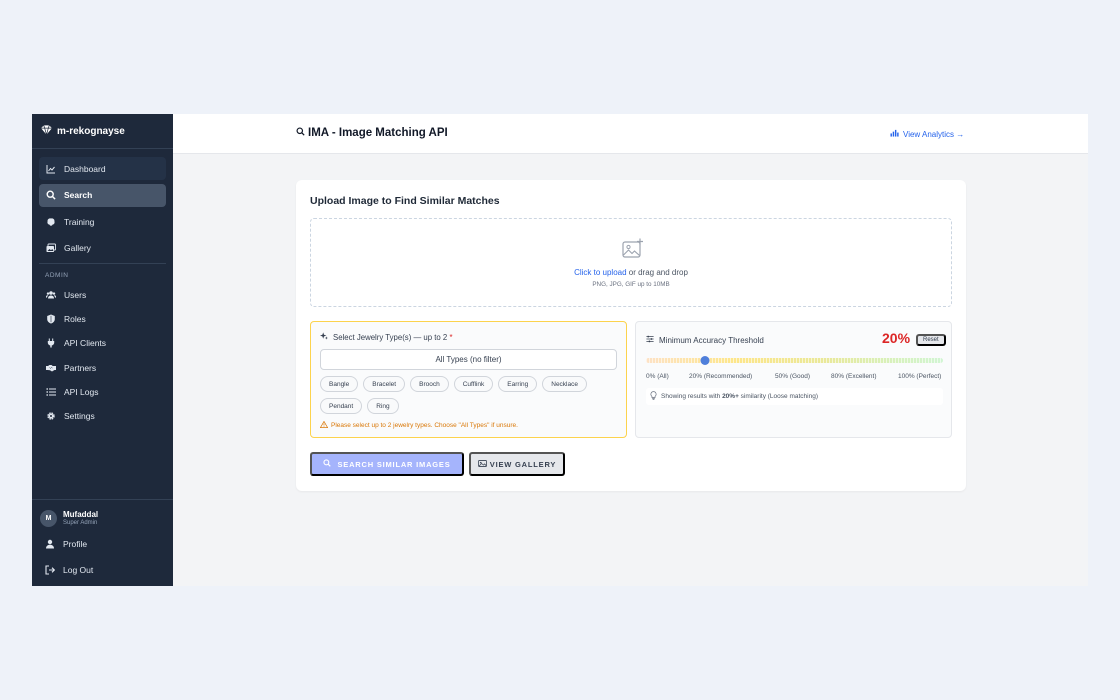 The image size is (1120, 700). I want to click on plug-icon, so click(51, 343).